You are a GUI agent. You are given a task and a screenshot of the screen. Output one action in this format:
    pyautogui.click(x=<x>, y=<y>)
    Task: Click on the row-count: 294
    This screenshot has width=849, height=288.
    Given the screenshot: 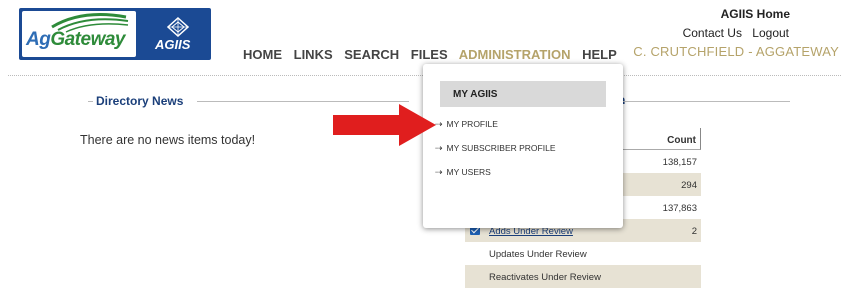 What is the action you would take?
    pyautogui.click(x=689, y=185)
    